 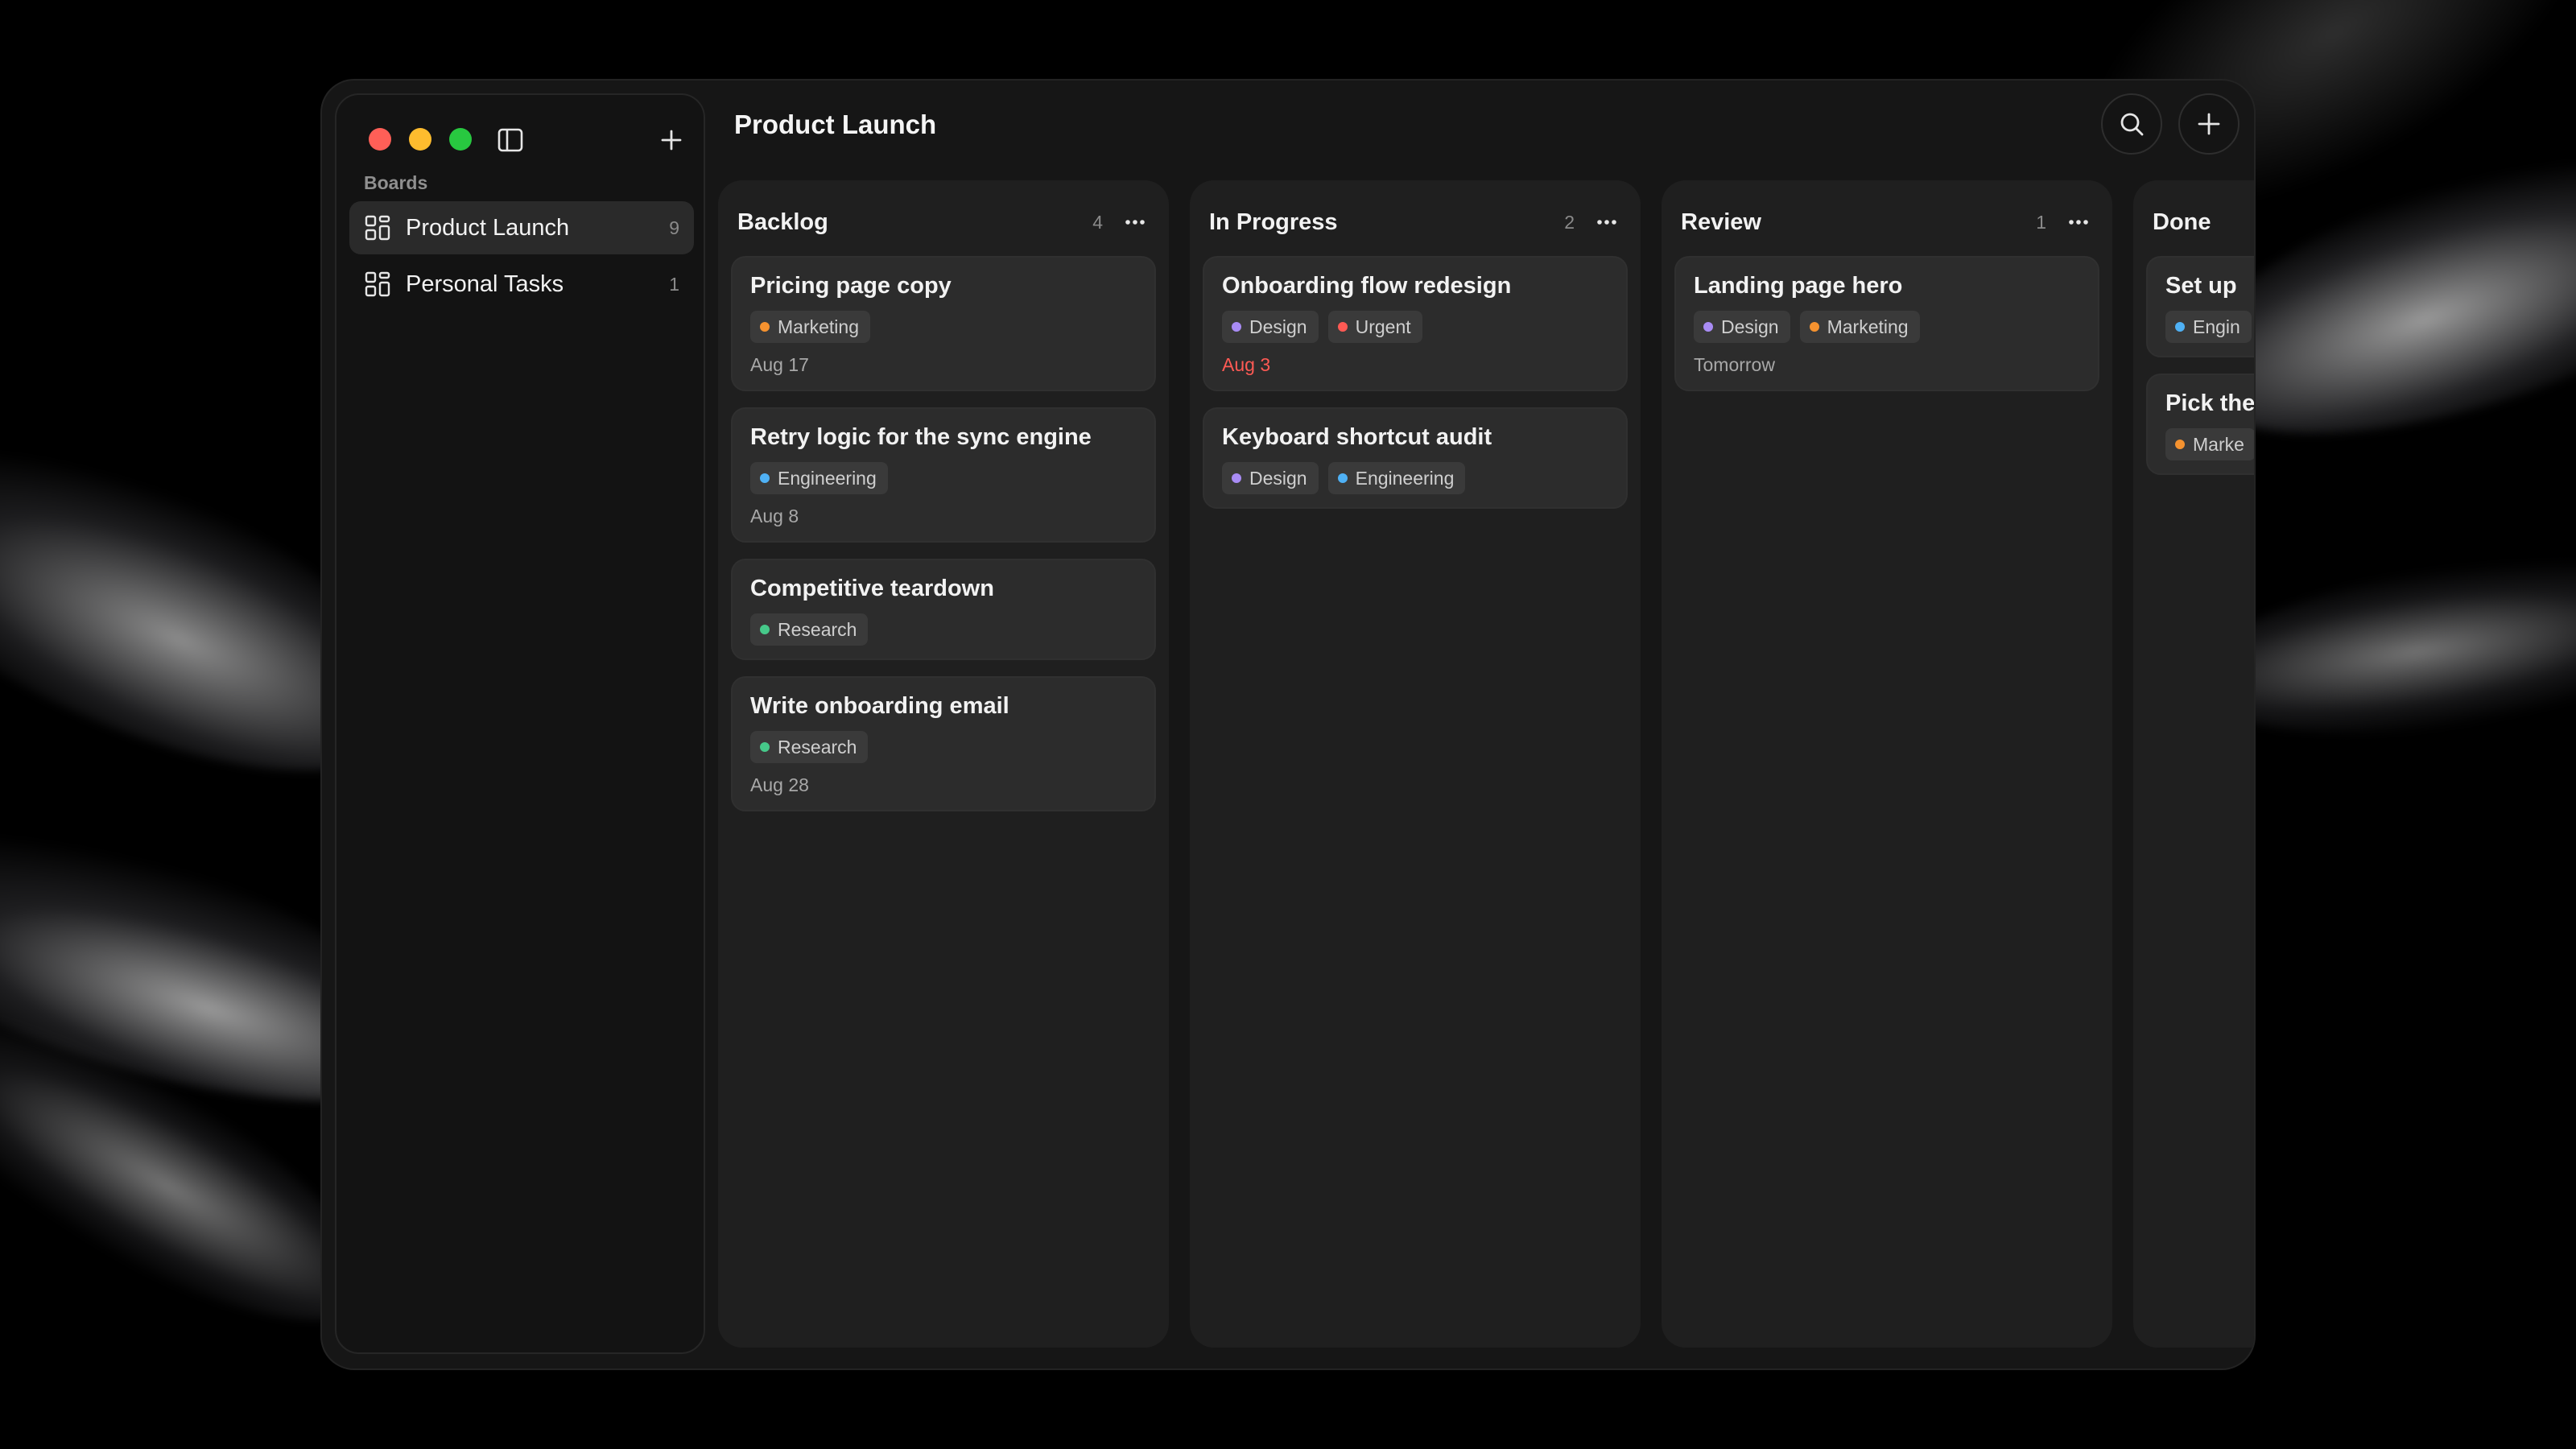 I want to click on sidebar-item-personal-tasks: Personal Tasks 1, so click(x=521, y=284).